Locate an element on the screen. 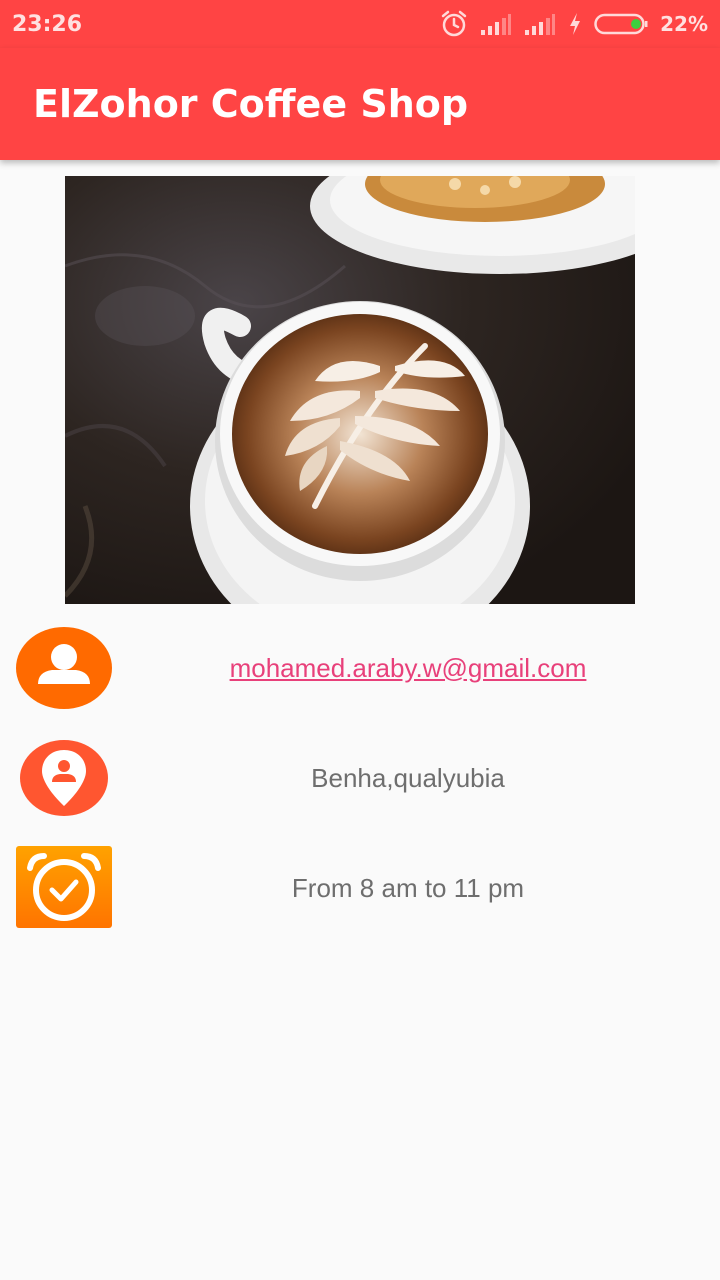 The image size is (720, 1280). app-title: ElZohor Coffee Shop is located at coordinates (251, 104).